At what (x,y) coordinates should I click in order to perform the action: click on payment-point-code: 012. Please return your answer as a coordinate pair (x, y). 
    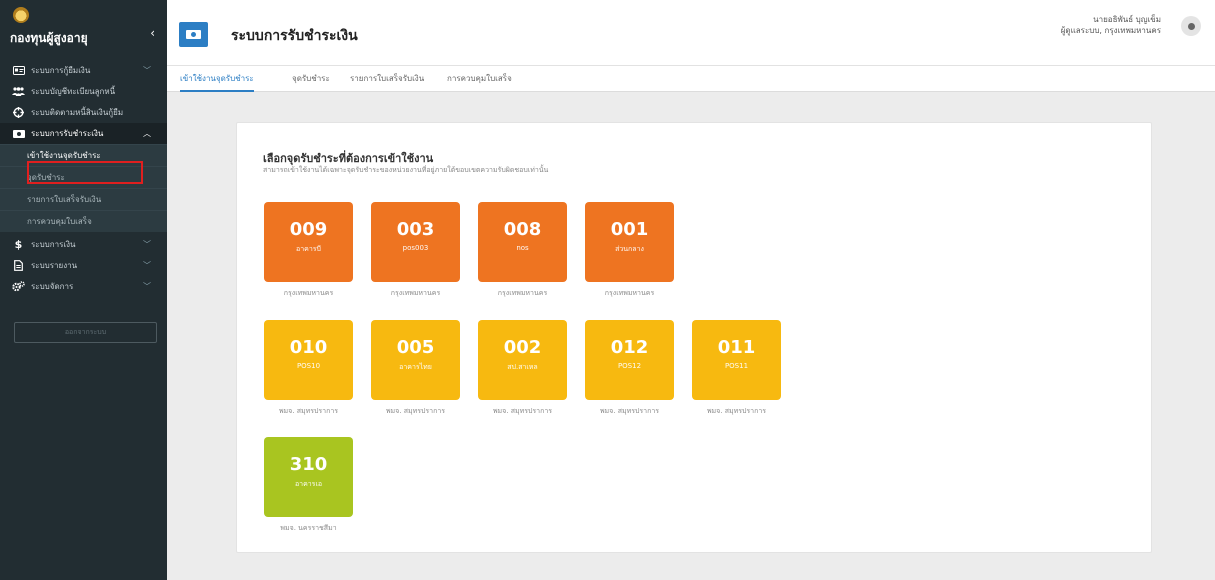
    Looking at the image, I should click on (629, 347).